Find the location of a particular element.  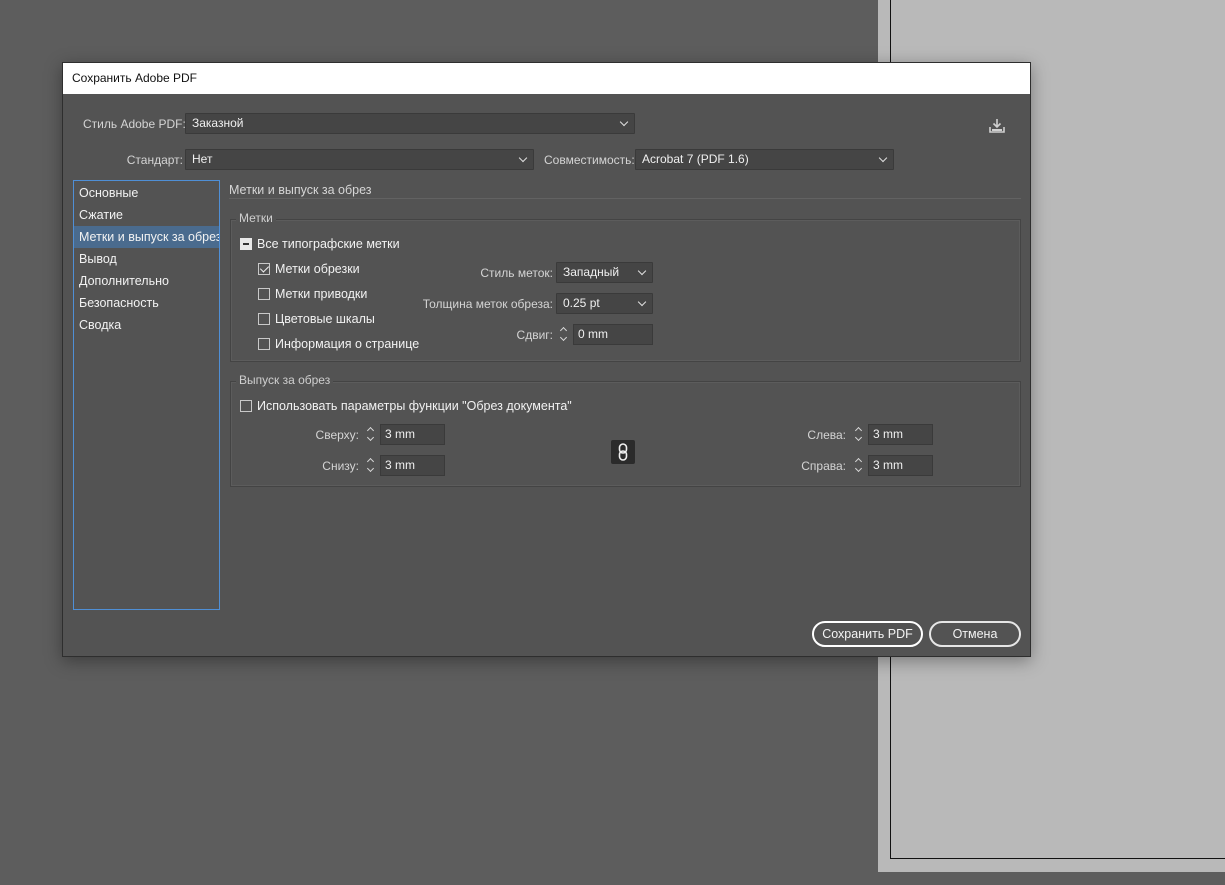

offset-stepper is located at coordinates (564, 334).